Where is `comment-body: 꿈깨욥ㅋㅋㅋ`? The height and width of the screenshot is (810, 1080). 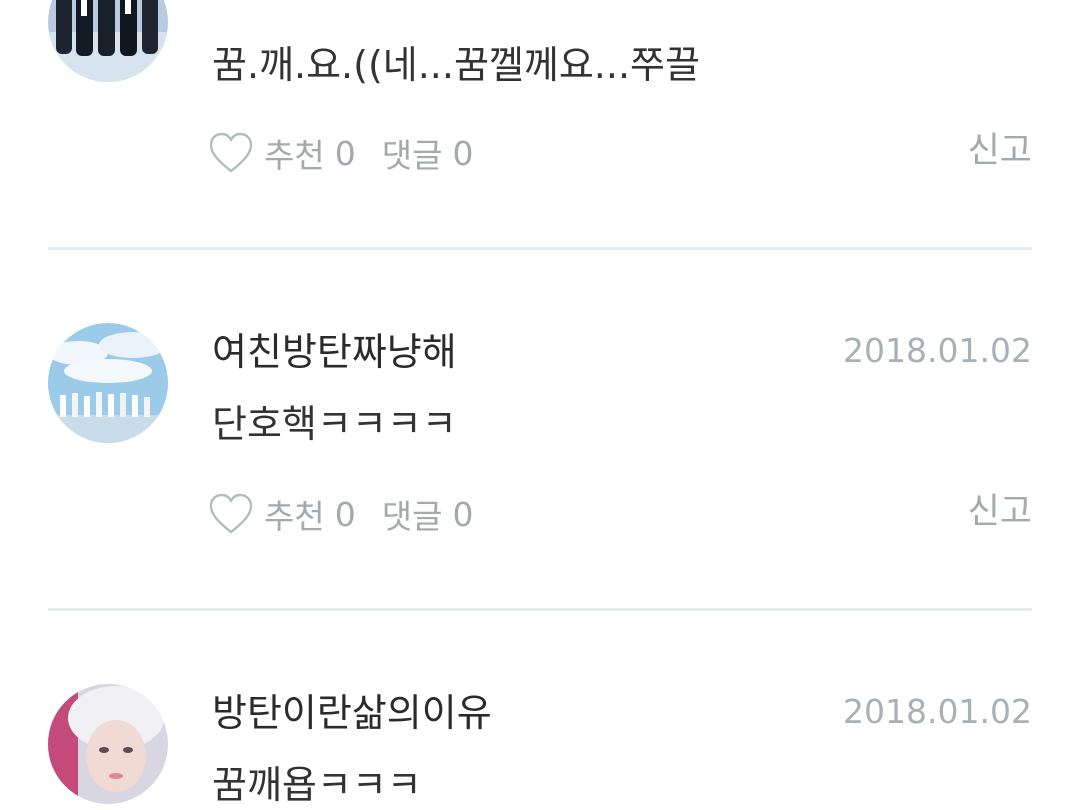
comment-body: 꿈깨욥ㅋㅋㅋ is located at coordinates (317, 785).